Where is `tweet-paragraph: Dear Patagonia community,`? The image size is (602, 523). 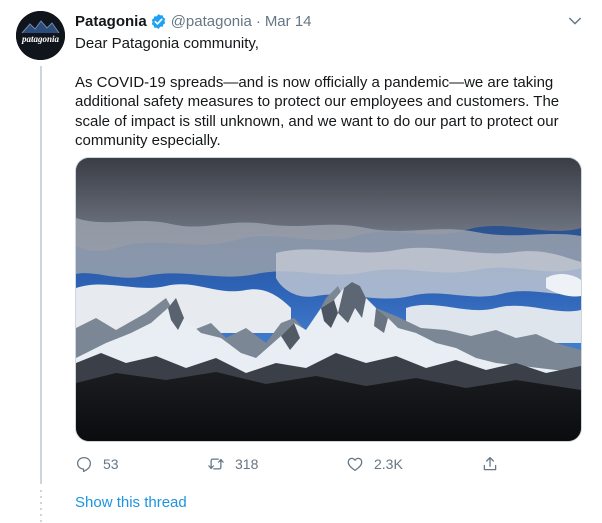
tweet-paragraph: Dear Patagonia community, is located at coordinates (167, 43).